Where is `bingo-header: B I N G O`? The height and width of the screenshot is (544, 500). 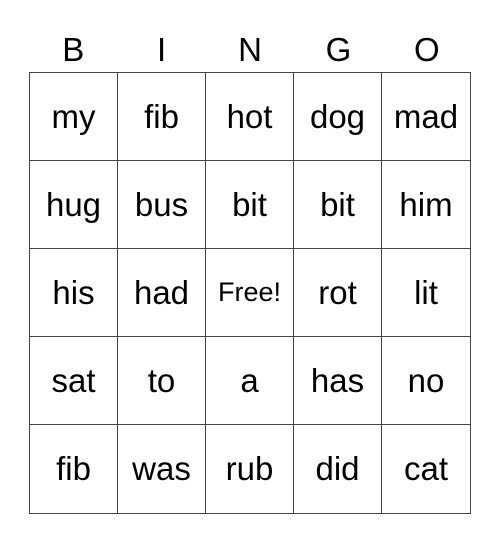
bingo-header: B I N G O is located at coordinates (250, 50).